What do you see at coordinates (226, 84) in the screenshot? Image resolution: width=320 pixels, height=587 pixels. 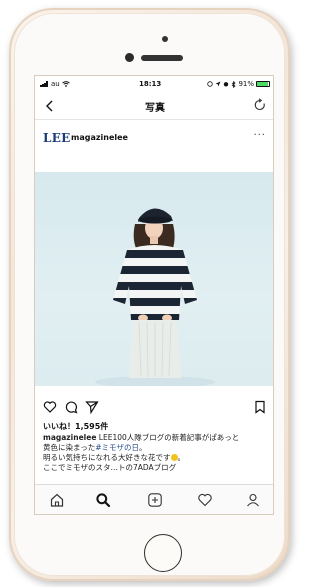 I see `alarm-icon` at bounding box center [226, 84].